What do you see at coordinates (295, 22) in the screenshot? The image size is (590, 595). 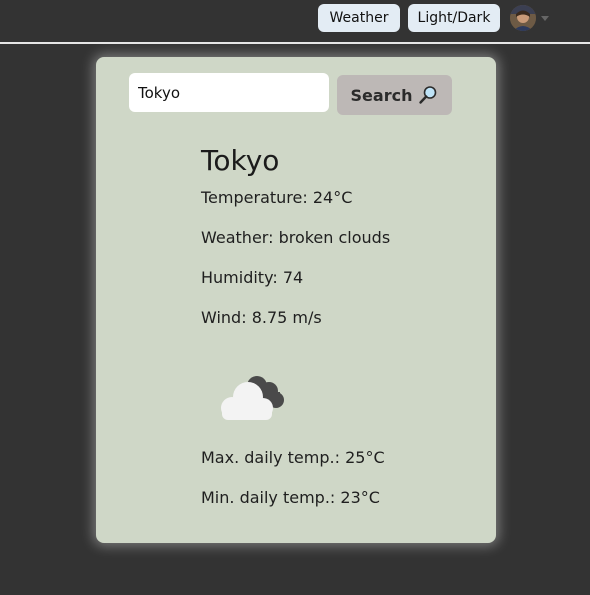 I see `top-navbar: Weather Light/Dark` at bounding box center [295, 22].